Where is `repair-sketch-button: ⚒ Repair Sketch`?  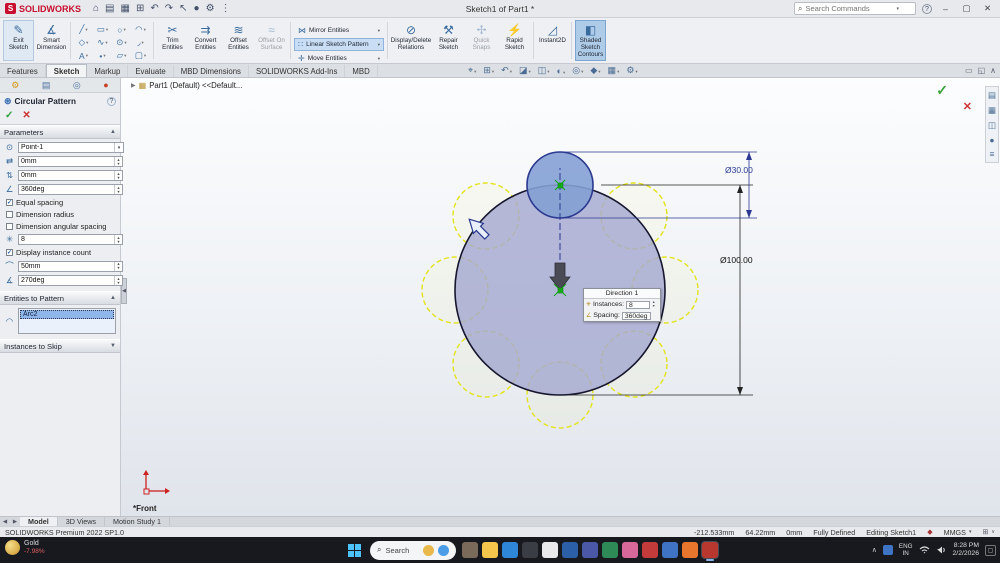 repair-sketch-button: ⚒ Repair Sketch is located at coordinates (448, 40).